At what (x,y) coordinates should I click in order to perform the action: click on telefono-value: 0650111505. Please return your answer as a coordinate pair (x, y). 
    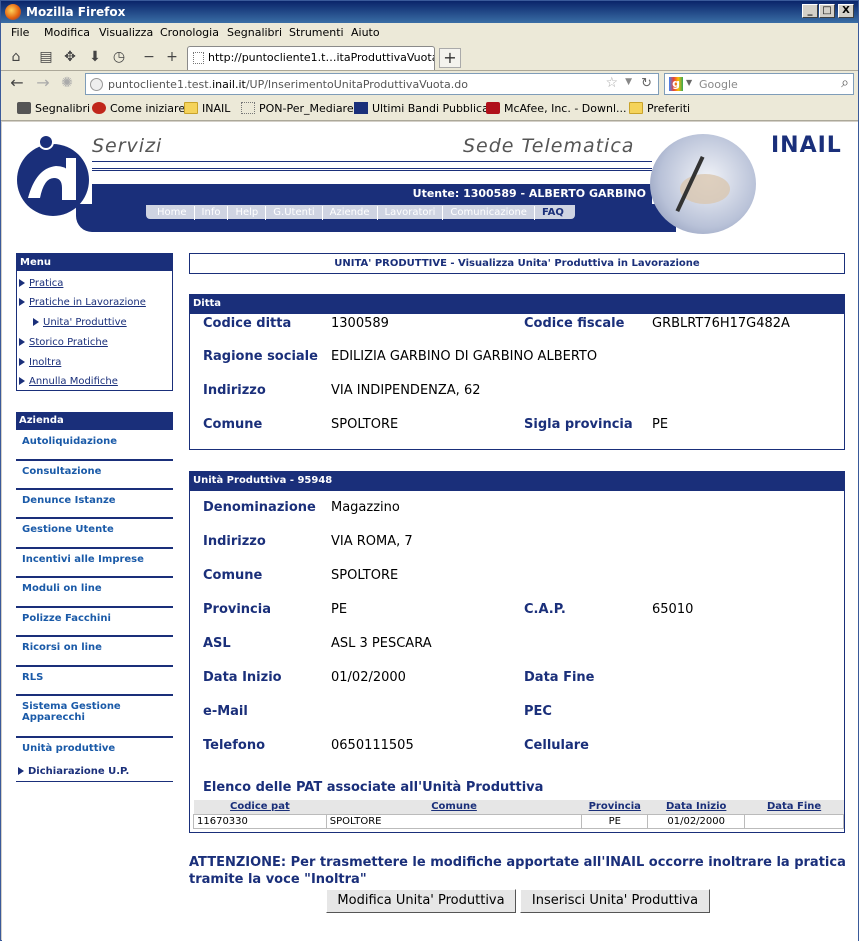
    Looking at the image, I should click on (372, 745).